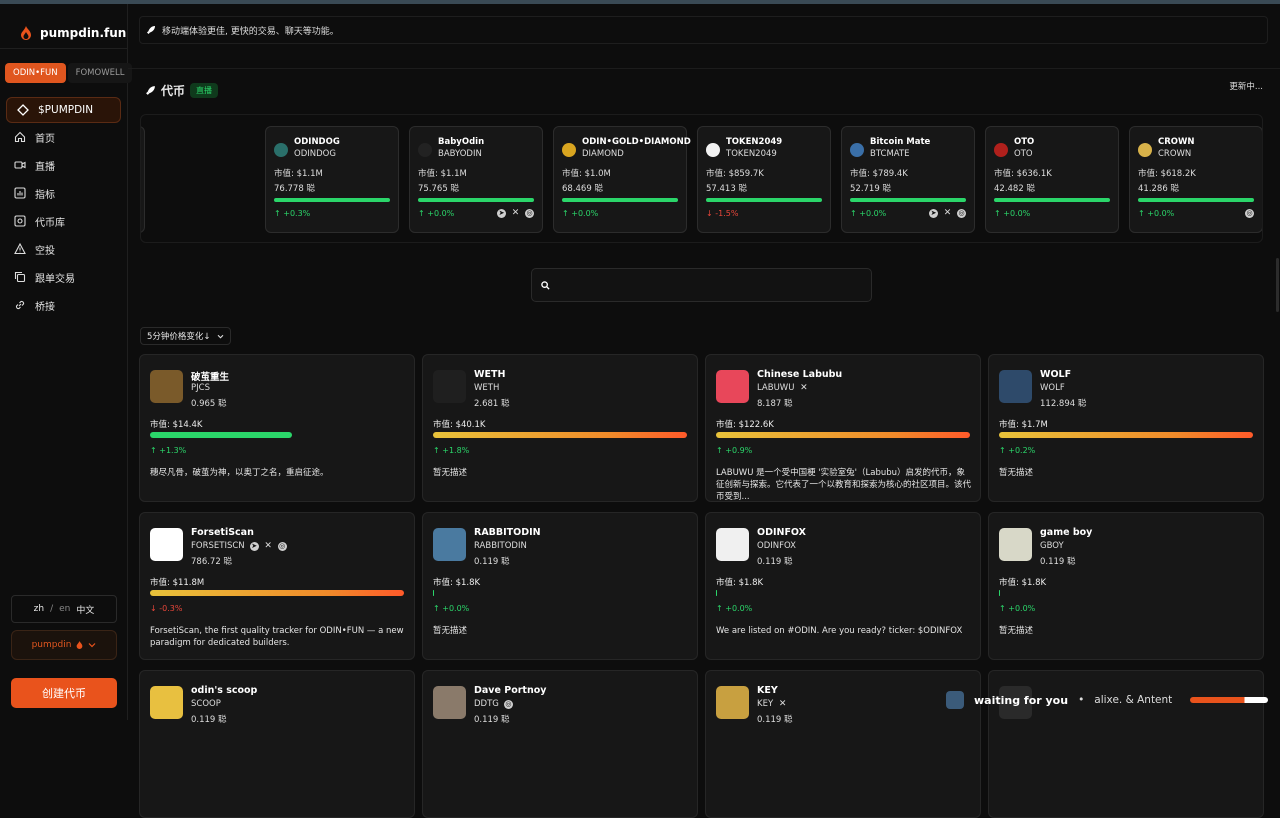 The image size is (1280, 818). Describe the element at coordinates (1166, 148) in the screenshot. I see `ticker-card-head: CROWN CROWN` at that location.